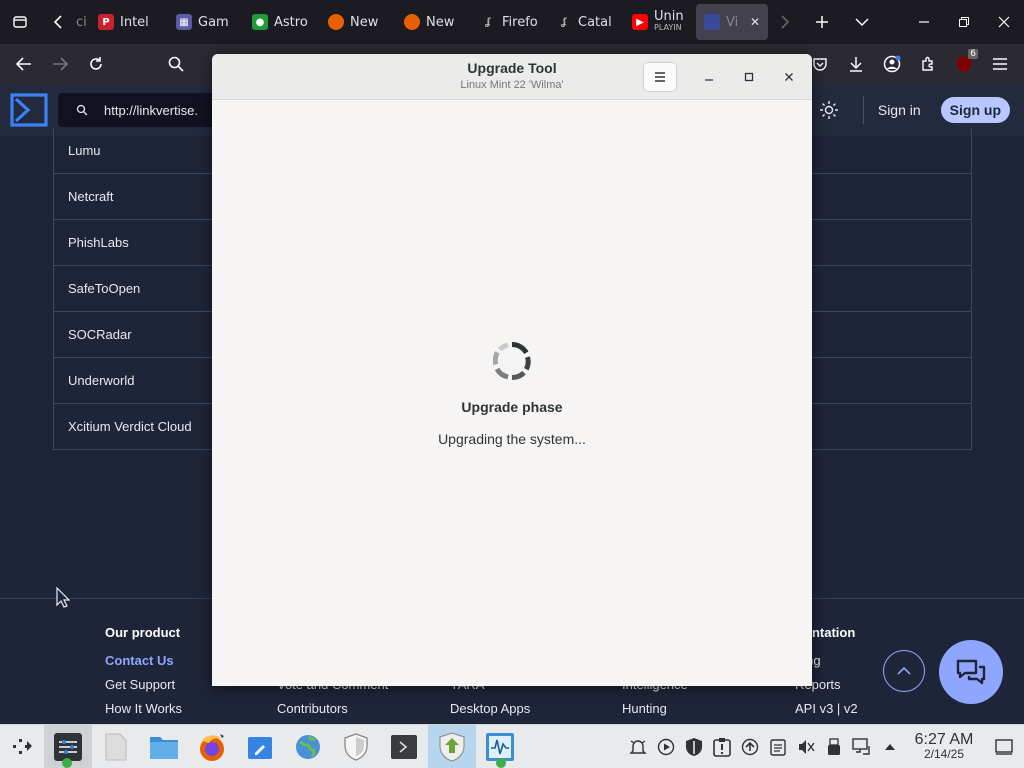  What do you see at coordinates (862, 22) in the screenshot?
I see `list-all-tabs-icon` at bounding box center [862, 22].